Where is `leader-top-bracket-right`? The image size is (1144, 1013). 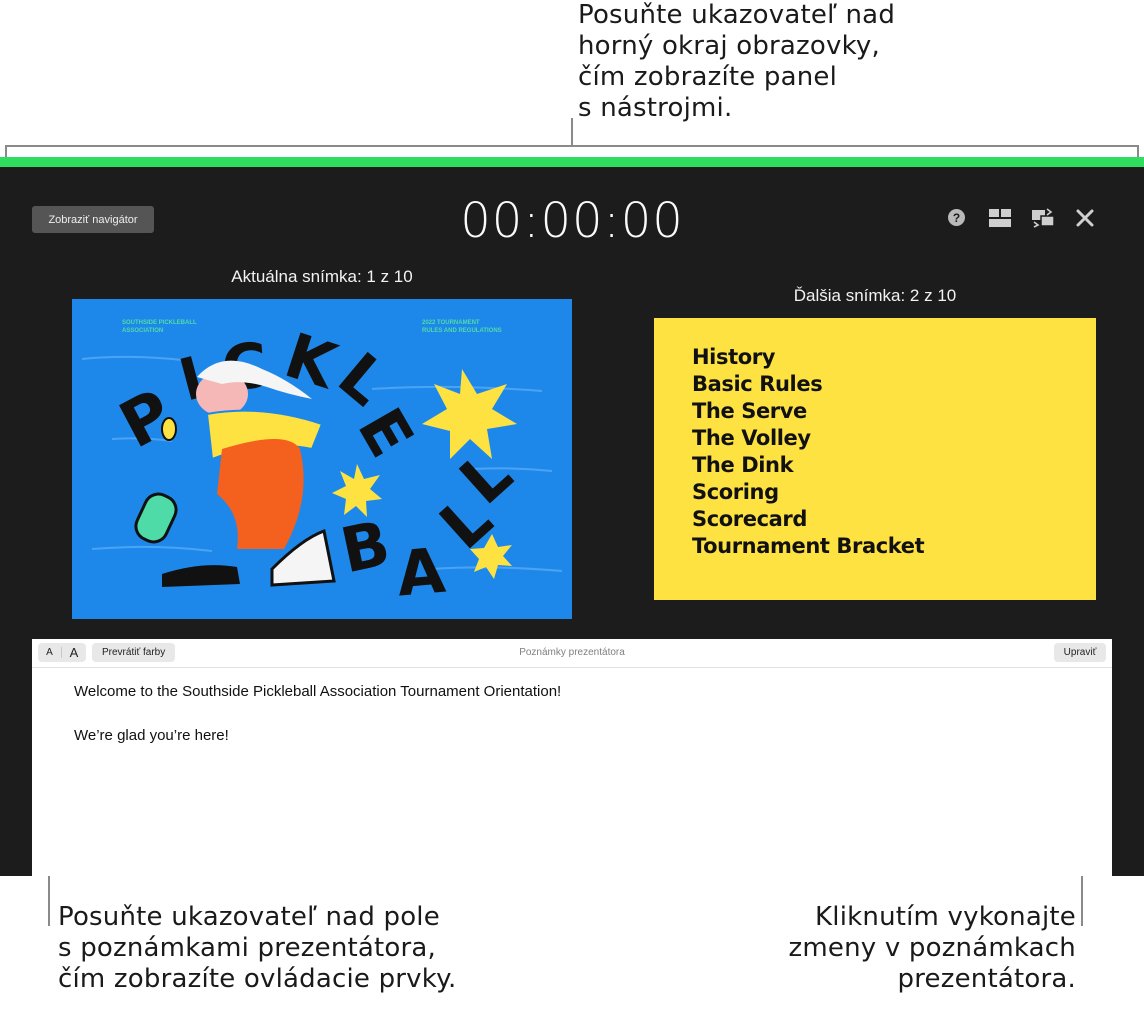
leader-top-bracket-right is located at coordinates (1138, 151).